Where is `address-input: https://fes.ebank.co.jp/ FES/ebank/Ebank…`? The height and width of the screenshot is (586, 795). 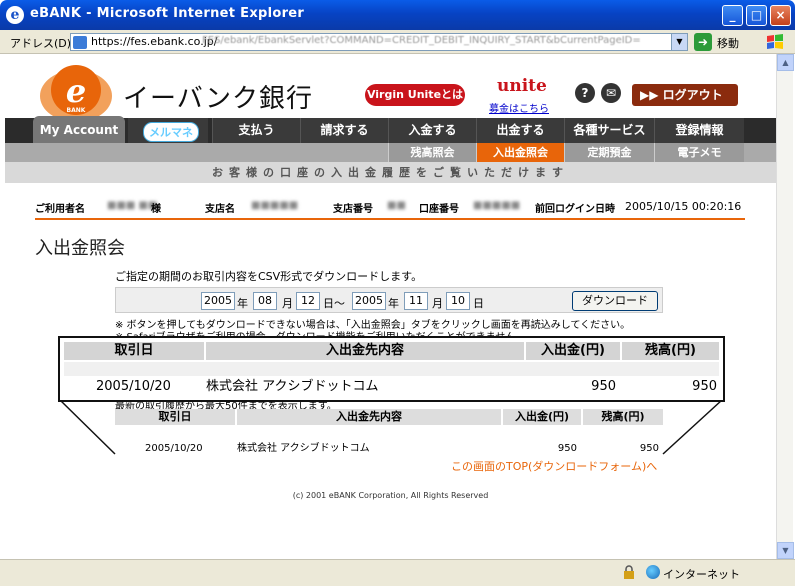 address-input: https://fes.ebank.co.jp/ FES/ebank/Ebank… is located at coordinates (379, 42).